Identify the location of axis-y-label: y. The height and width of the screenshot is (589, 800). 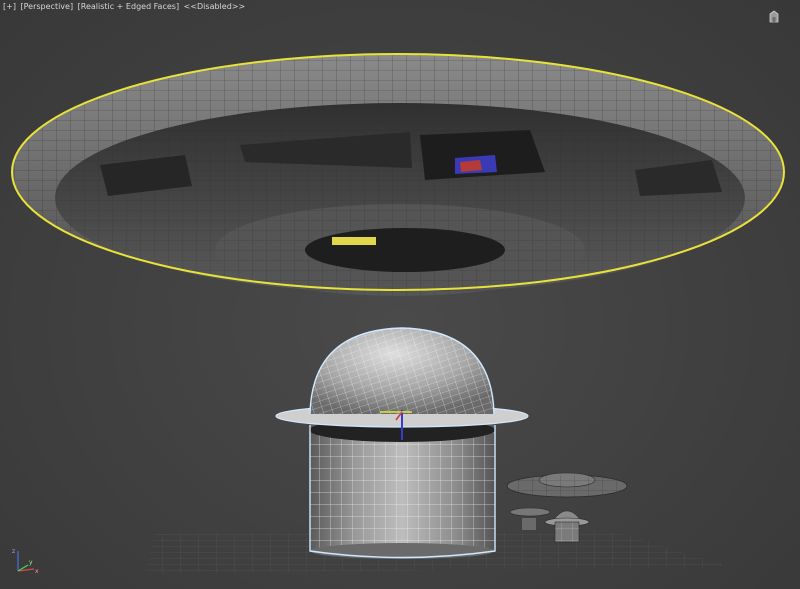
(31, 562).